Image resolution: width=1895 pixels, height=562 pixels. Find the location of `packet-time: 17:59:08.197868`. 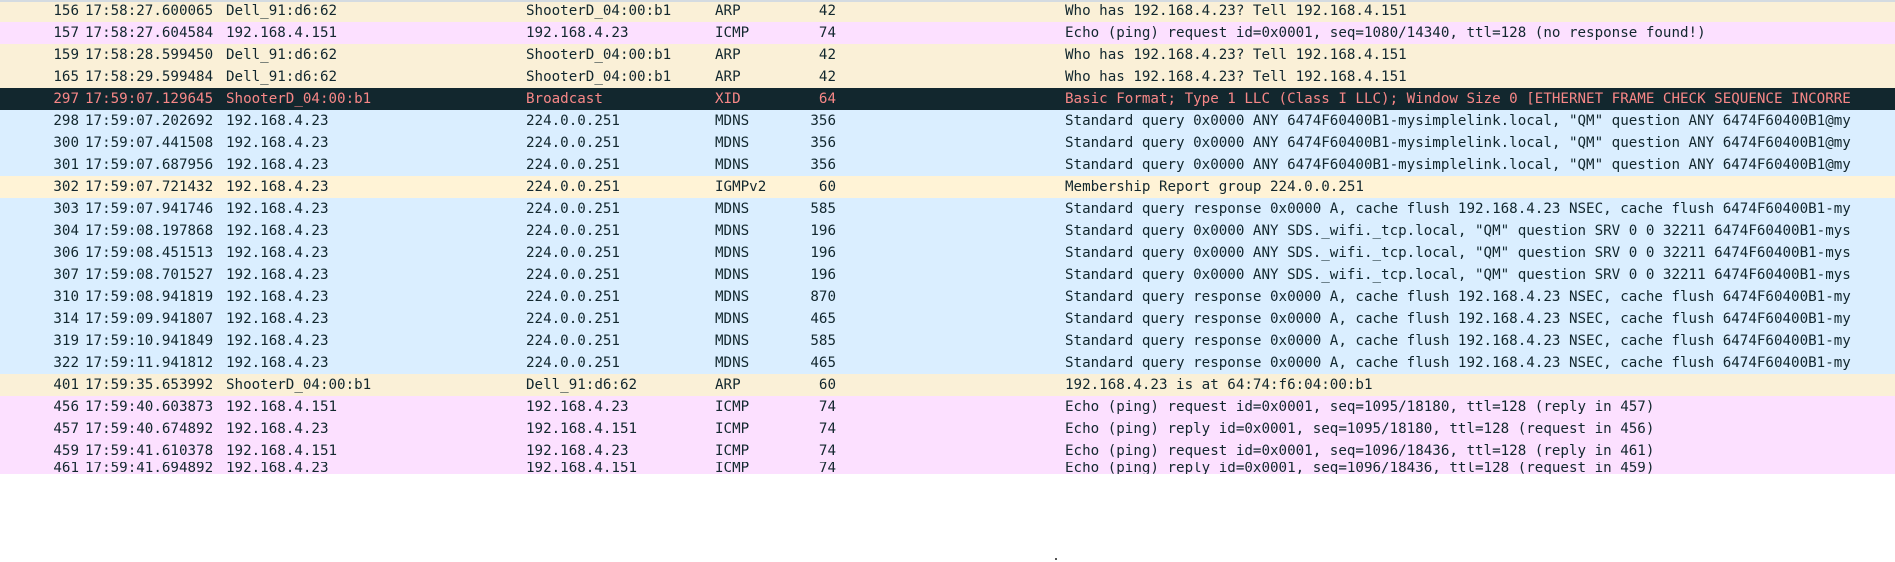

packet-time: 17:59:08.197868 is located at coordinates (149, 231).